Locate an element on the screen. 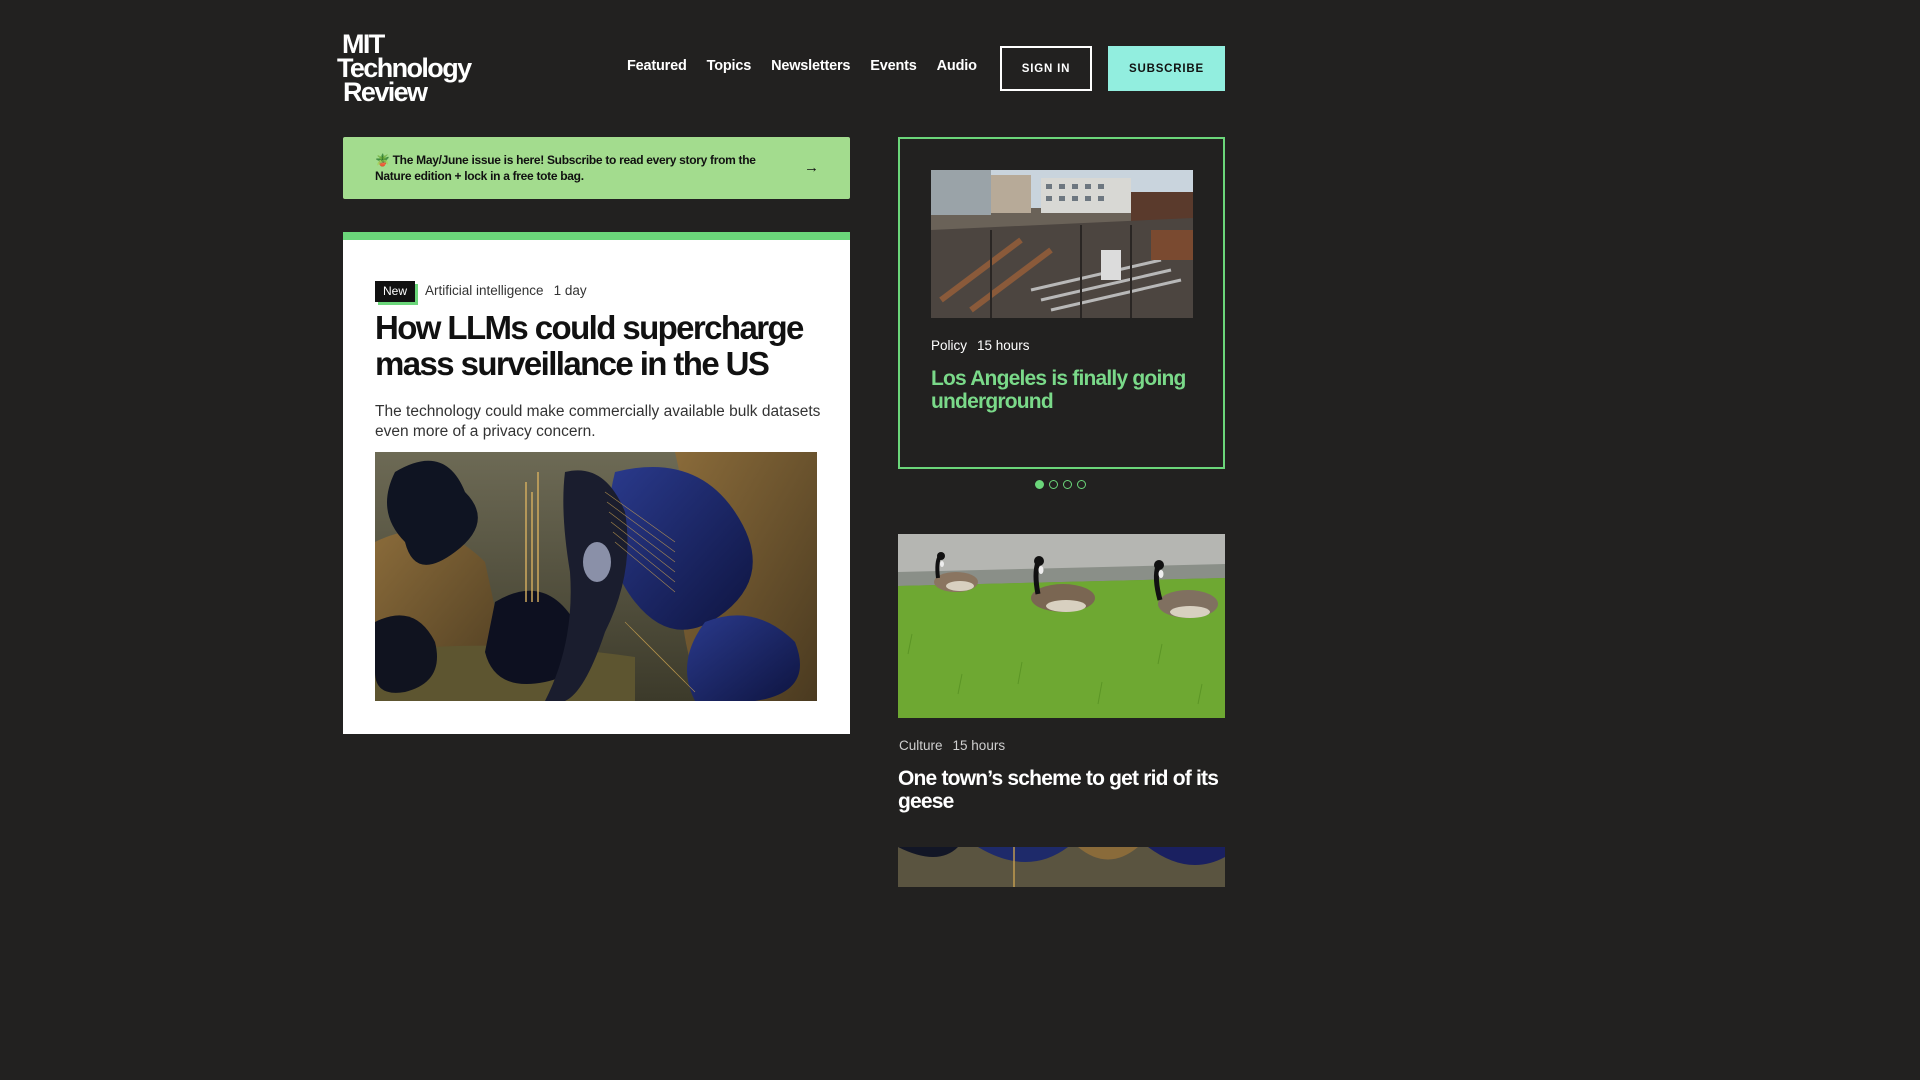  next-story-image is located at coordinates (1061, 867).